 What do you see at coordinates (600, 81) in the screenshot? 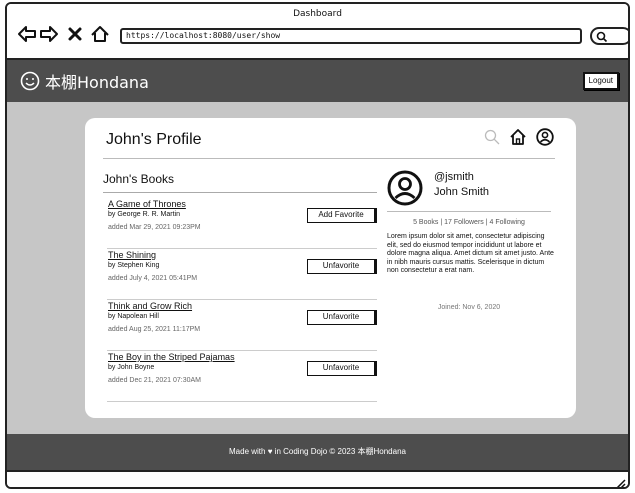
I see `logout-button: Logout` at bounding box center [600, 81].